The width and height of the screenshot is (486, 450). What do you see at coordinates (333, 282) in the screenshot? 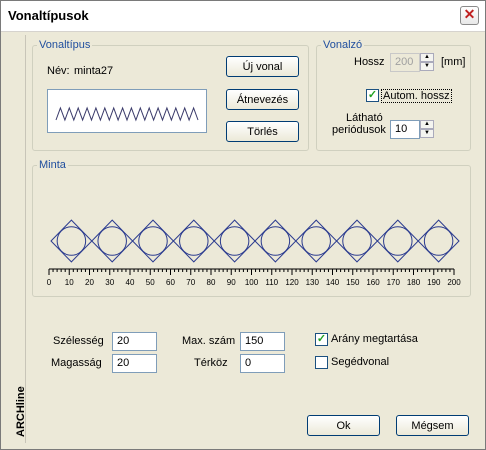
I see `ruler-tick-label: 140` at bounding box center [333, 282].